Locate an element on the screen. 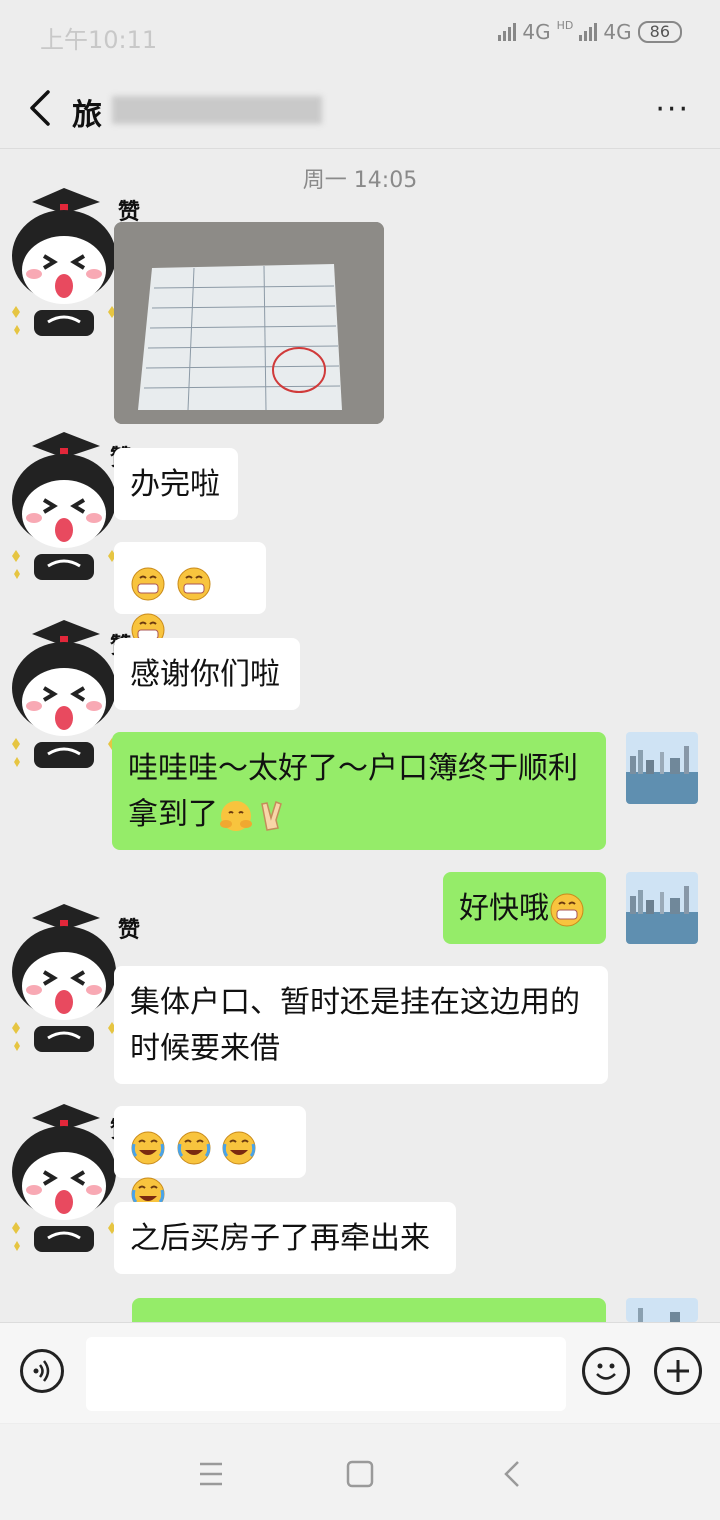  battery-icon: 86 is located at coordinates (659, 32).